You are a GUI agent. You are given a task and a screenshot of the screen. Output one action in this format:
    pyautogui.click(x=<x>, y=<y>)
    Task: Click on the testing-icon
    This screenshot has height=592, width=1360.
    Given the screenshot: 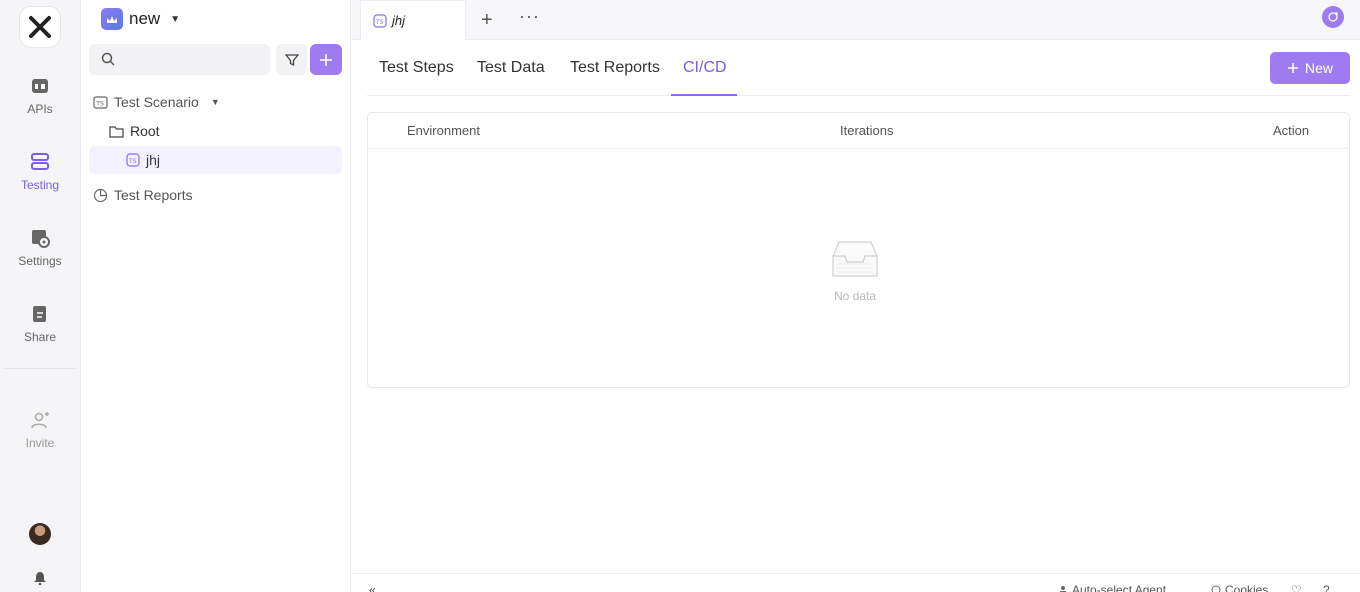 What is the action you would take?
    pyautogui.click(x=40, y=161)
    